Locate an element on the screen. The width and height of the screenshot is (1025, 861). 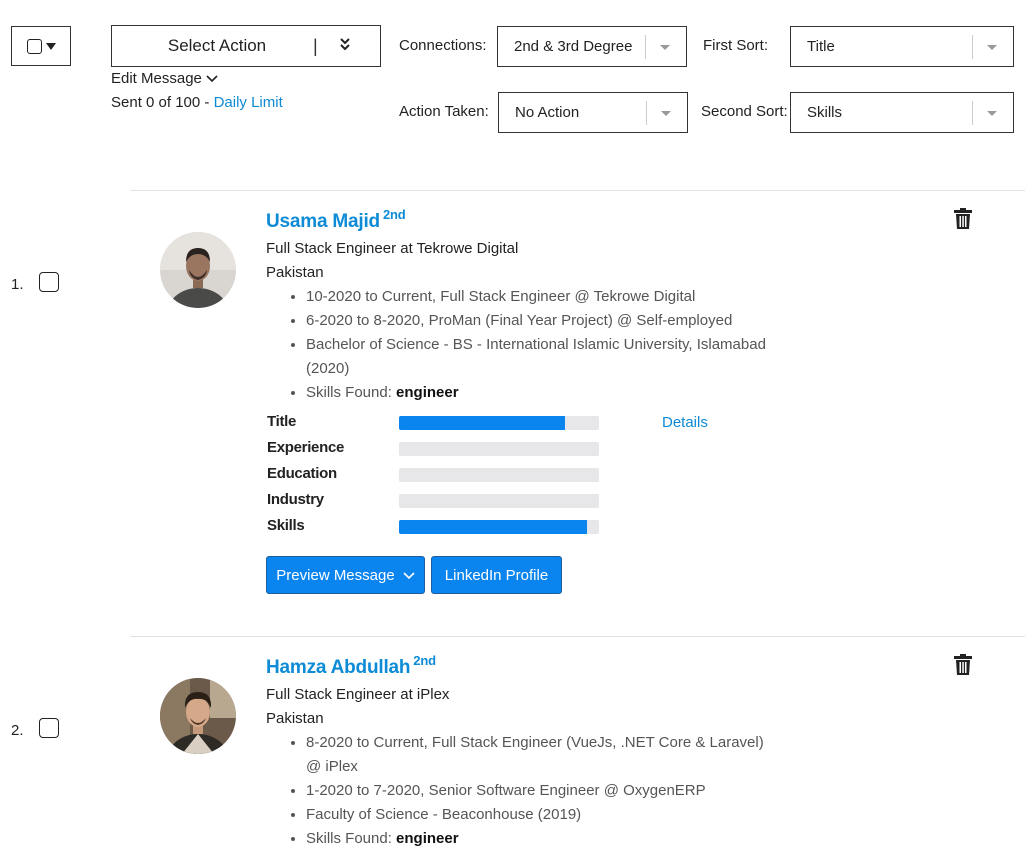
connections-label: Connections: is located at coordinates (443, 45).